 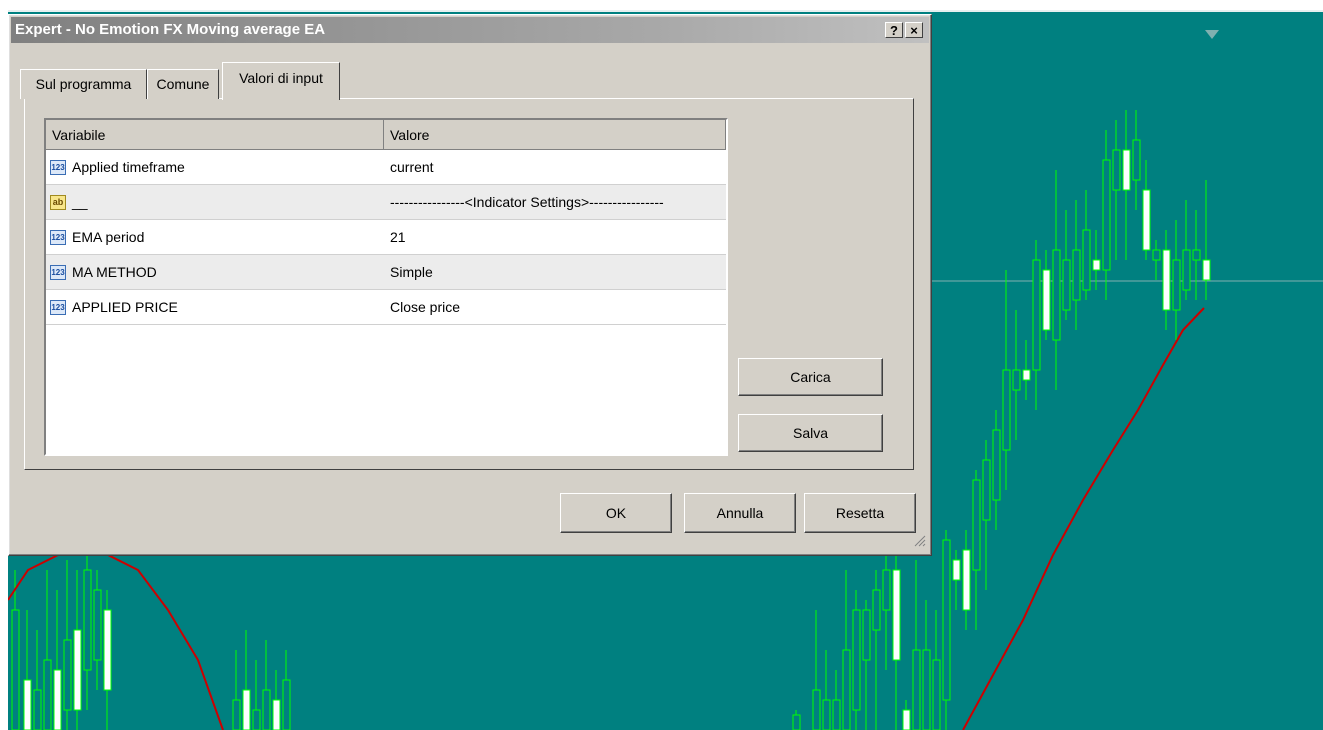 I want to click on variable-value: Simple, so click(x=411, y=272).